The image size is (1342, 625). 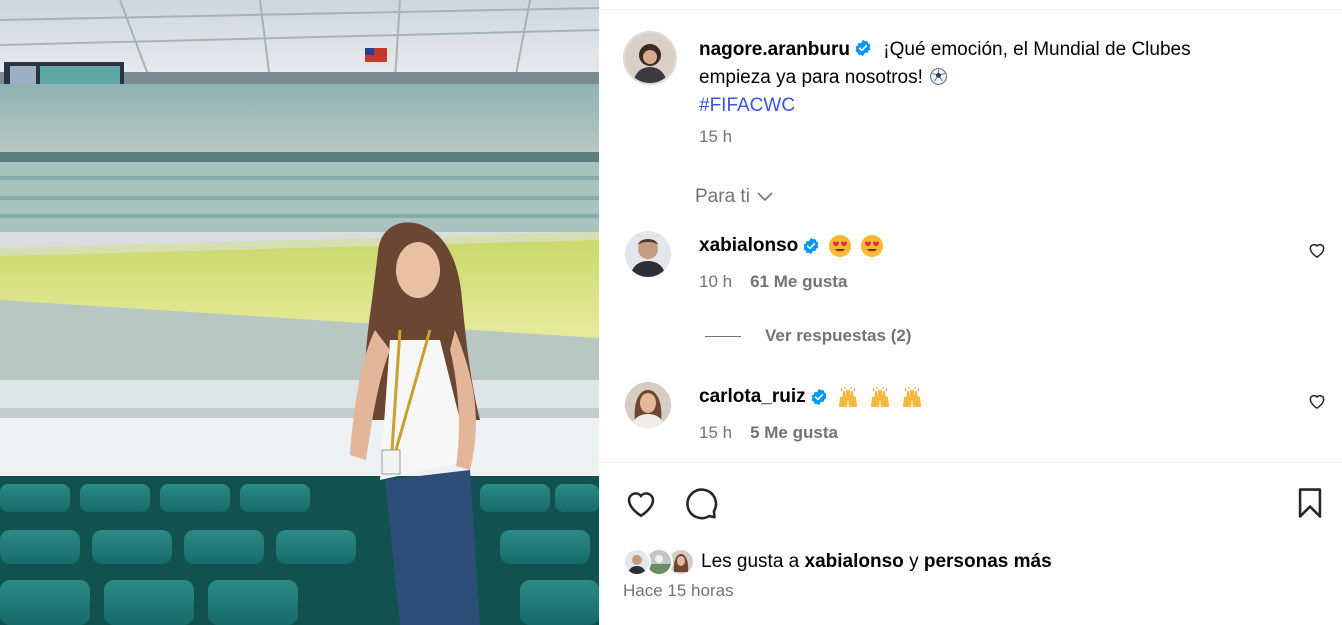 What do you see at coordinates (750, 561) in the screenshot?
I see `likes-prefix: Les gusta a` at bounding box center [750, 561].